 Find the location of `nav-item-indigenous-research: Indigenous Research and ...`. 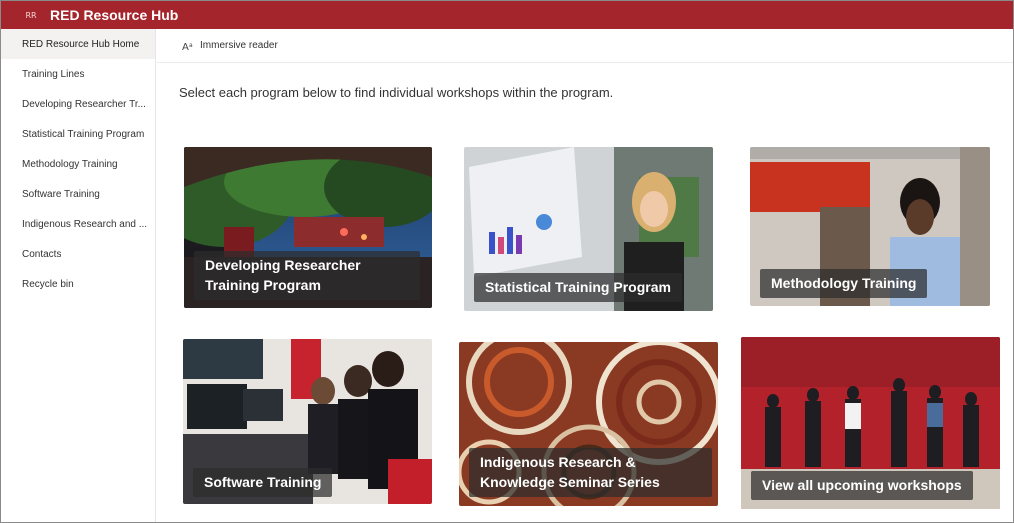

nav-item-indigenous-research: Indigenous Research and ... is located at coordinates (78, 224).